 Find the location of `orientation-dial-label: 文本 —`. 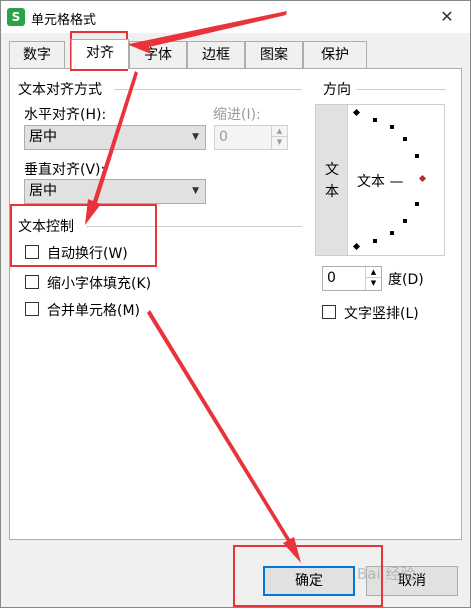

orientation-dial-label: 文本 — is located at coordinates (380, 182).